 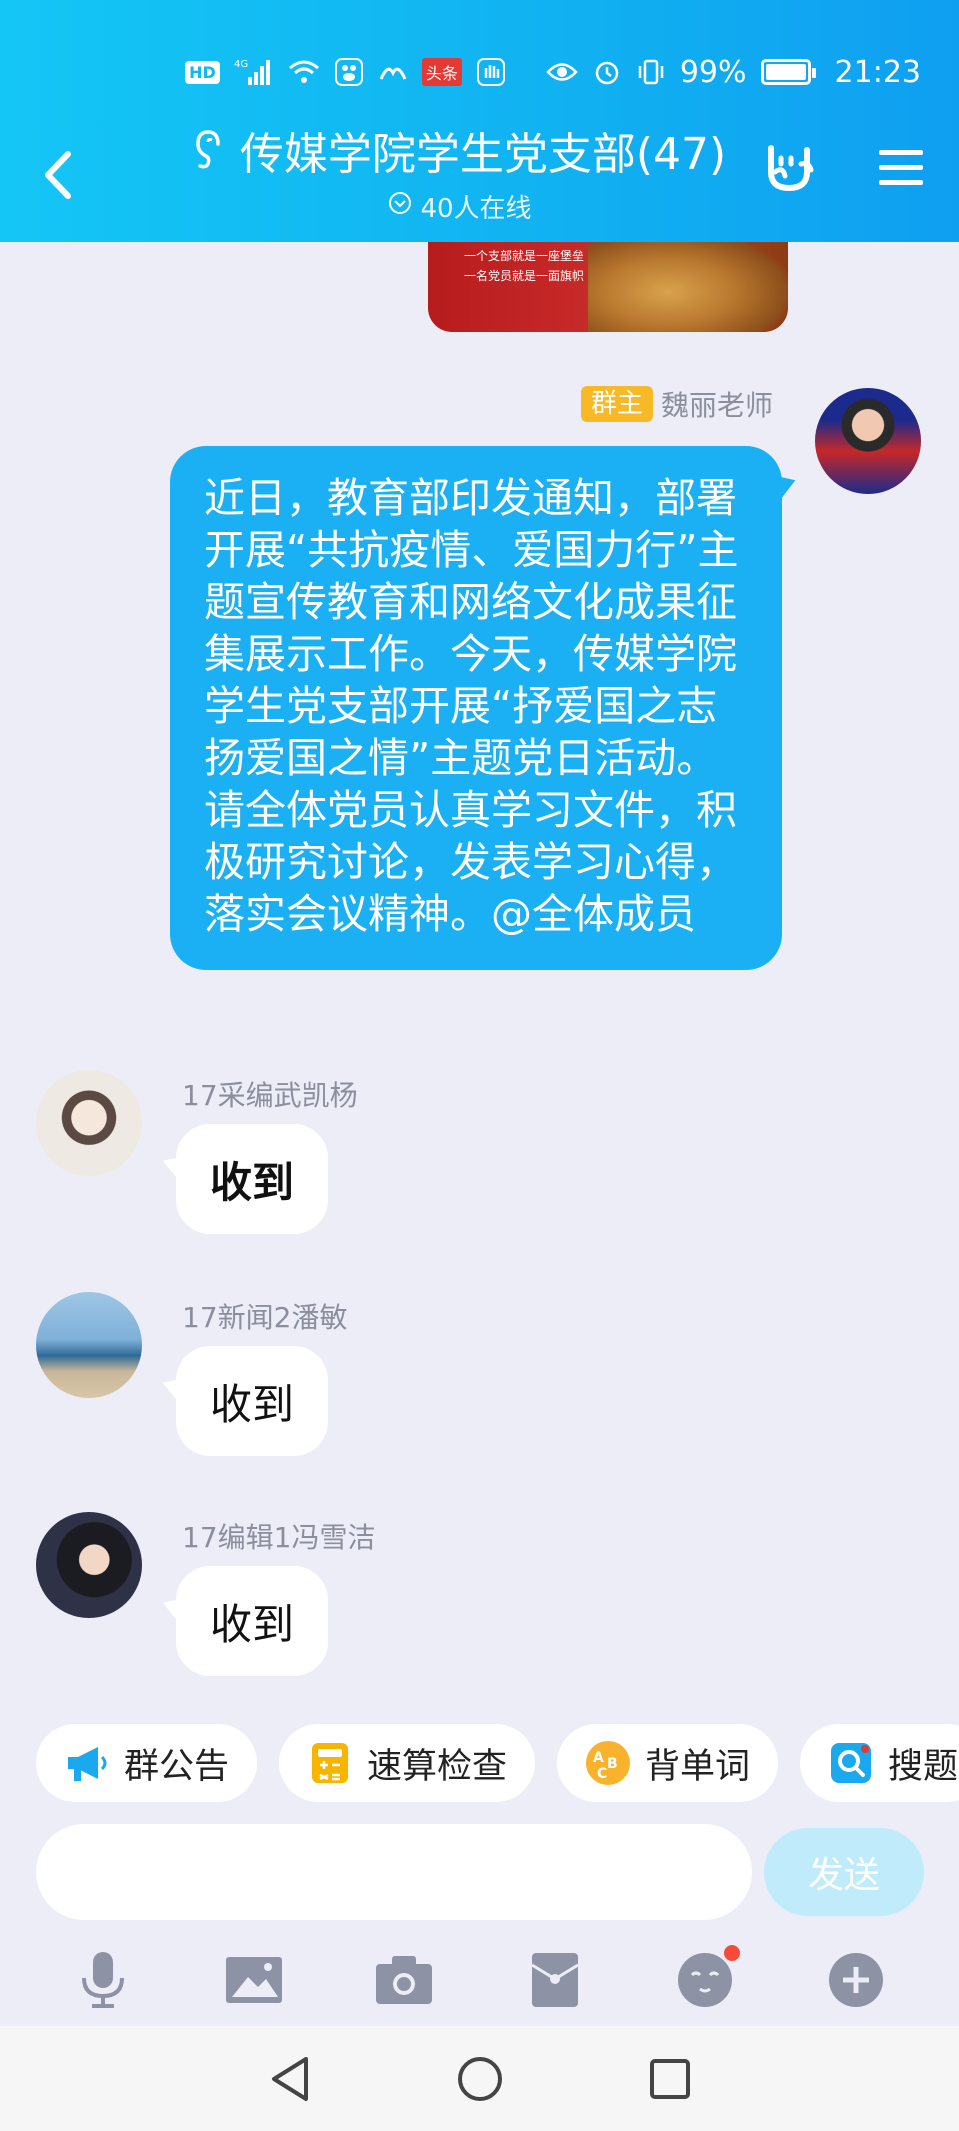 I want to click on notification-dot, so click(x=732, y=1953).